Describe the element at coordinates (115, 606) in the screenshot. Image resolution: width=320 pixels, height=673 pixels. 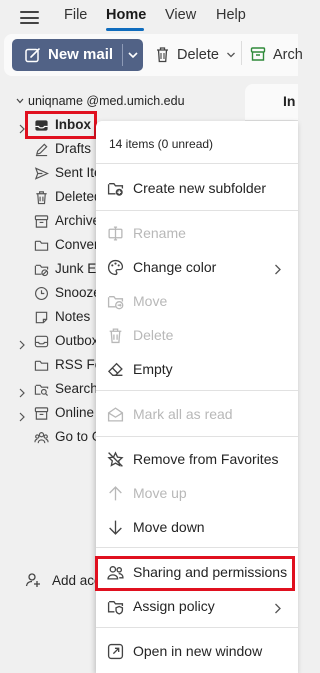
I see `policy-icon` at that location.